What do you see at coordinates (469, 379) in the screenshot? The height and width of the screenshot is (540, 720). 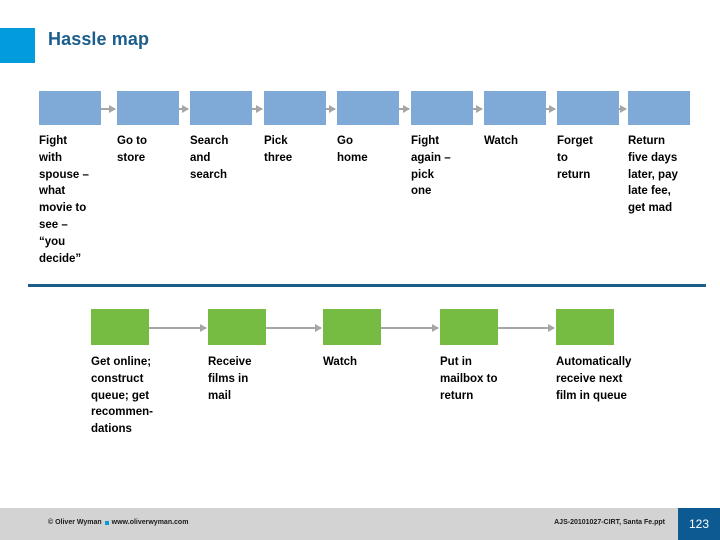 I see `process-step-label: Put in mailbox to return` at bounding box center [469, 379].